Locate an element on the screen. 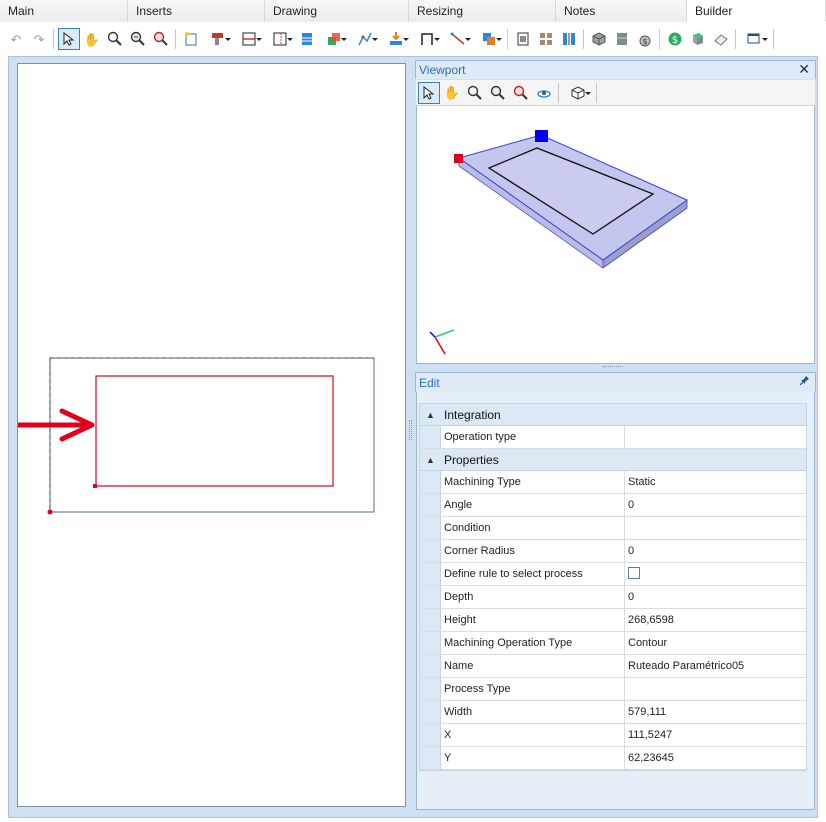 Image resolution: width=826 pixels, height=822 pixels. frame-icon is located at coordinates (427, 39).